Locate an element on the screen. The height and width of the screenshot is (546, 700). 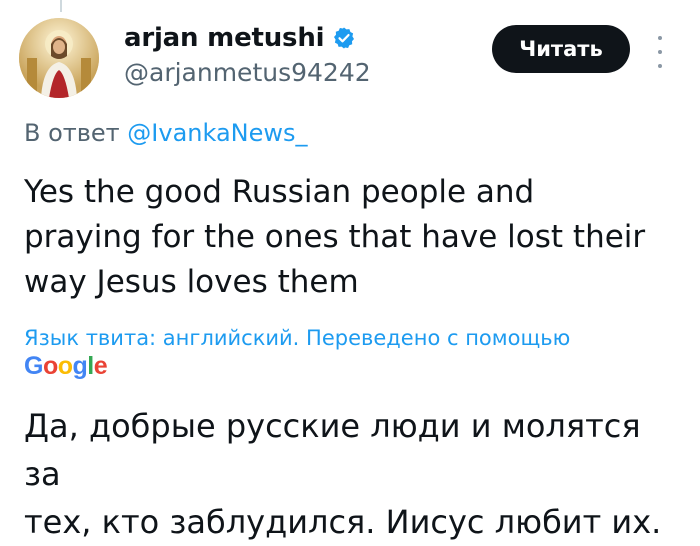
reply-context: В ответ @IvankaNews_ is located at coordinates (166, 133).